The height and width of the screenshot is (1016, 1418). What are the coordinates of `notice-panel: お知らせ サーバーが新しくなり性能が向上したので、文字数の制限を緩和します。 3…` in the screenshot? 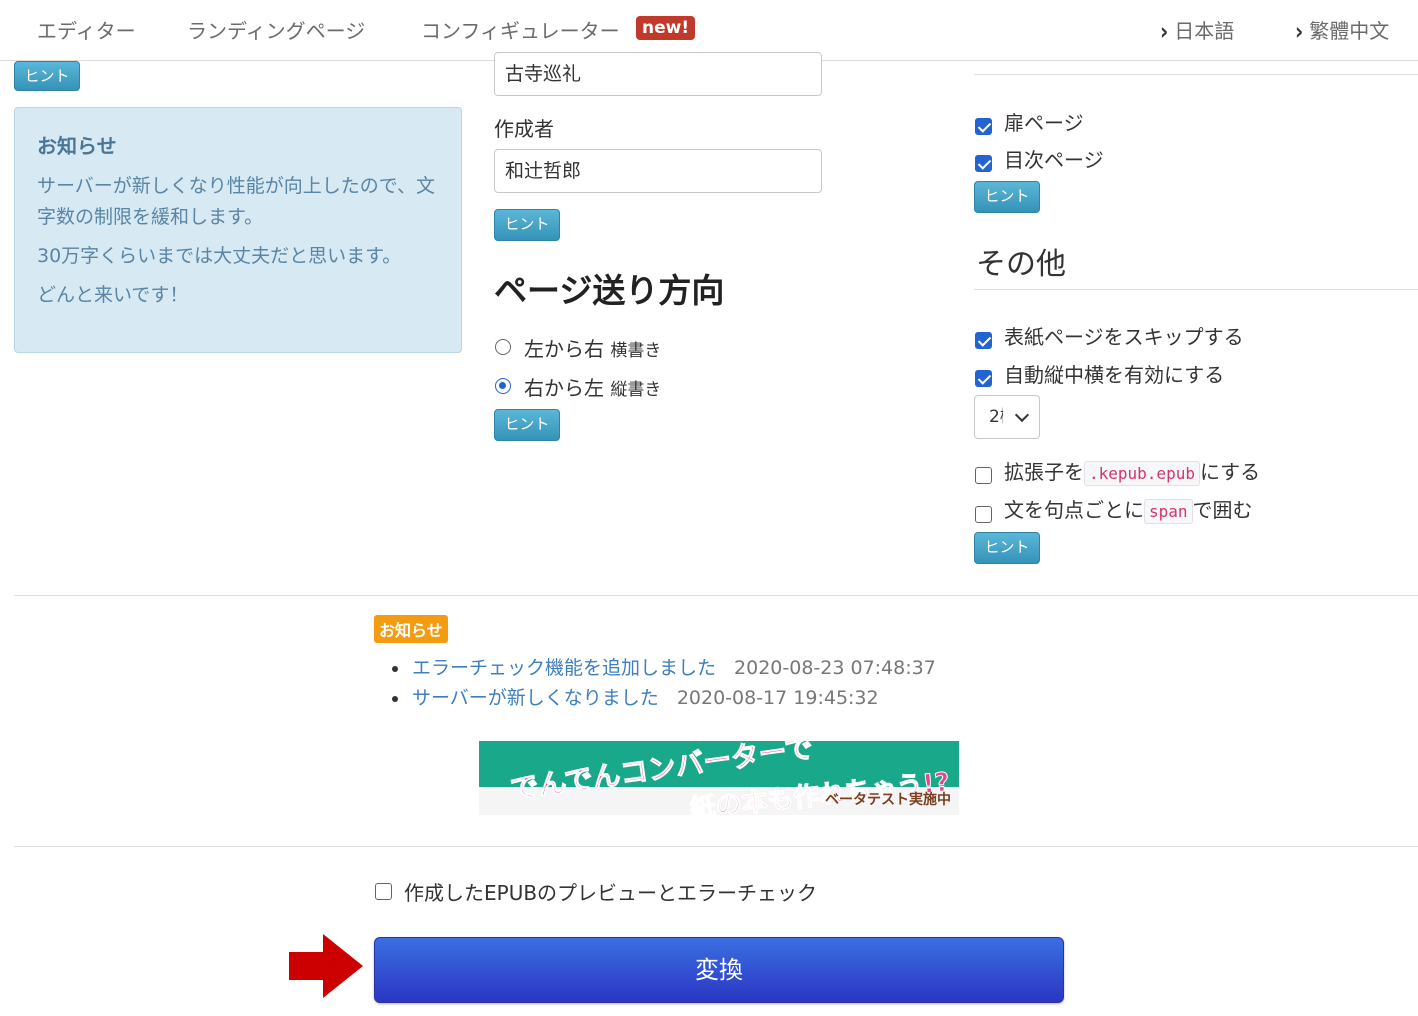 It's located at (238, 230).